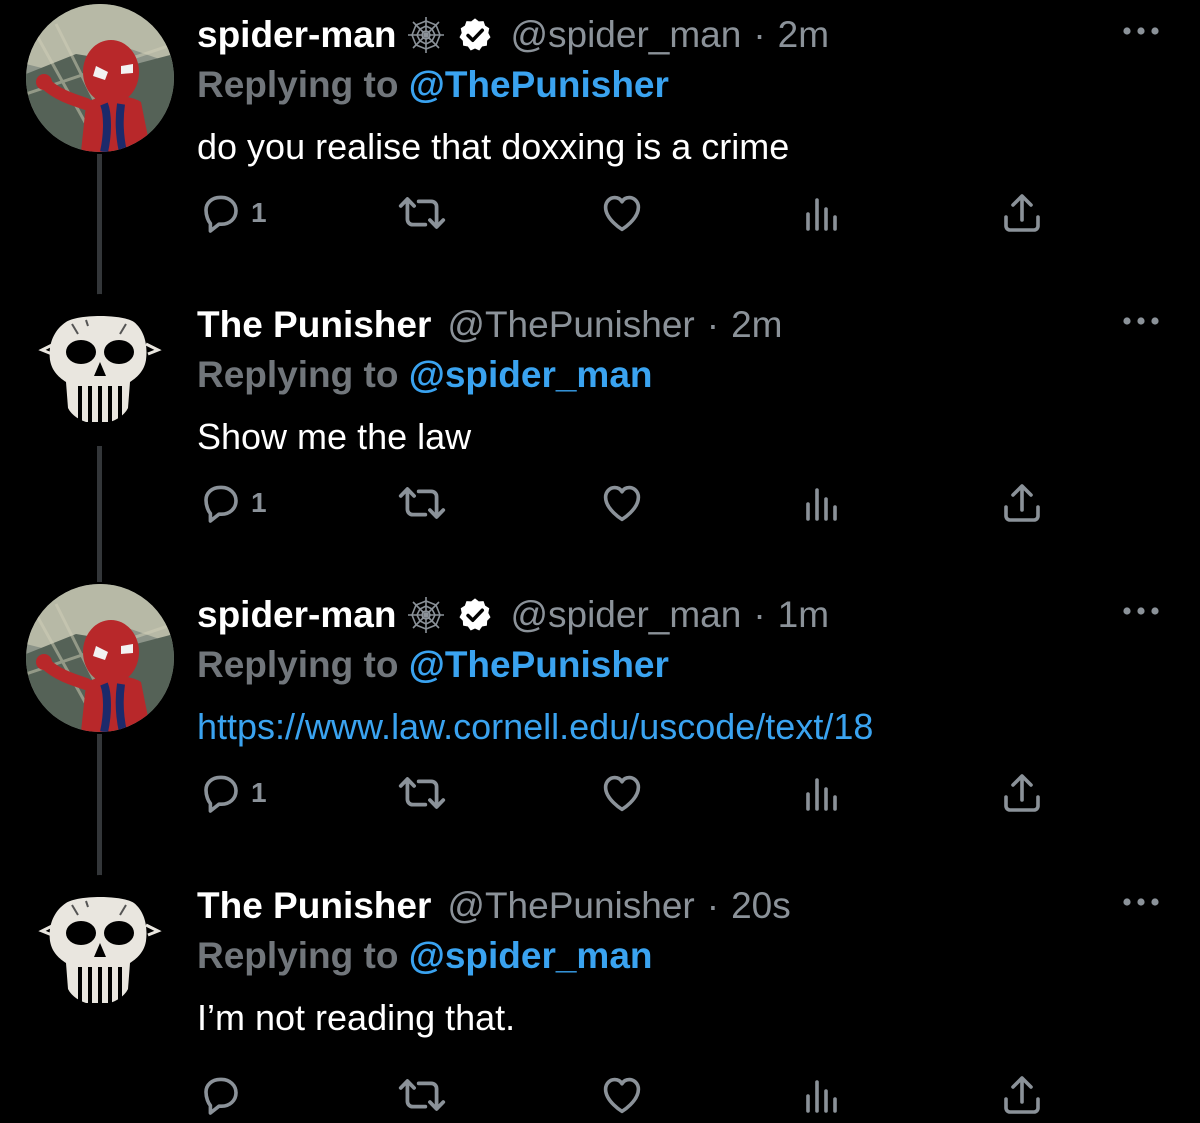  Describe the element at coordinates (334, 436) in the screenshot. I see `tweet-text: Show me the law` at that location.